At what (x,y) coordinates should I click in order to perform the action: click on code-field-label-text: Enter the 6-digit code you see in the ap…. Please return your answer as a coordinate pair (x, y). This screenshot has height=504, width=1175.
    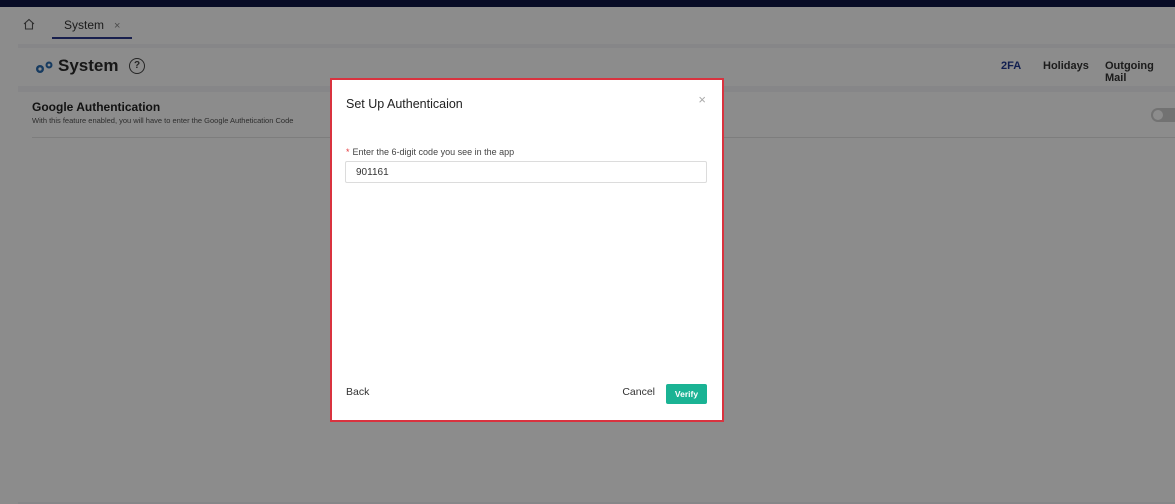
    Looking at the image, I should click on (433, 152).